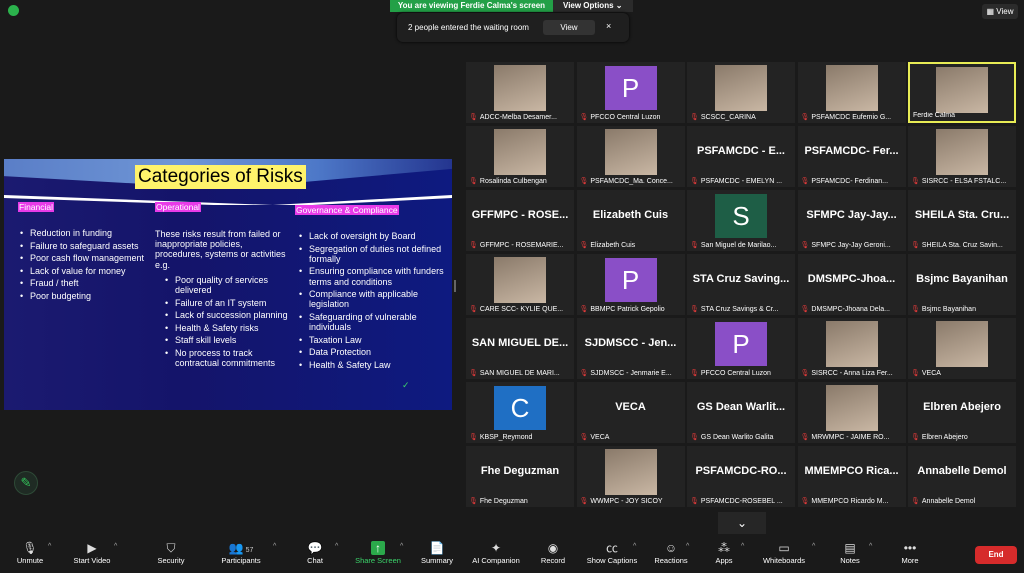 This screenshot has width=1024, height=573. I want to click on participant-name: KBSP_Reymond, so click(506, 437).